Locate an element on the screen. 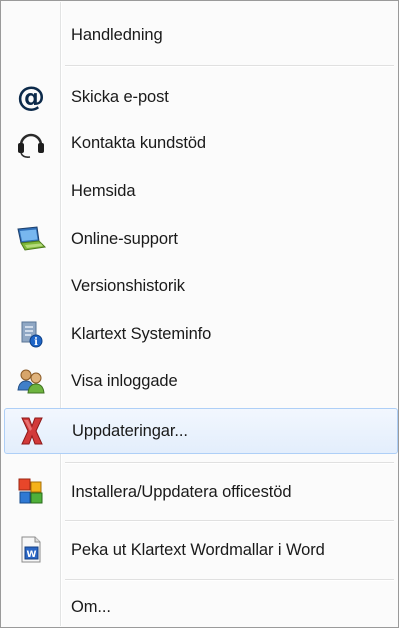  menu-item-label: Klartext Systeminfo is located at coordinates (141, 333).